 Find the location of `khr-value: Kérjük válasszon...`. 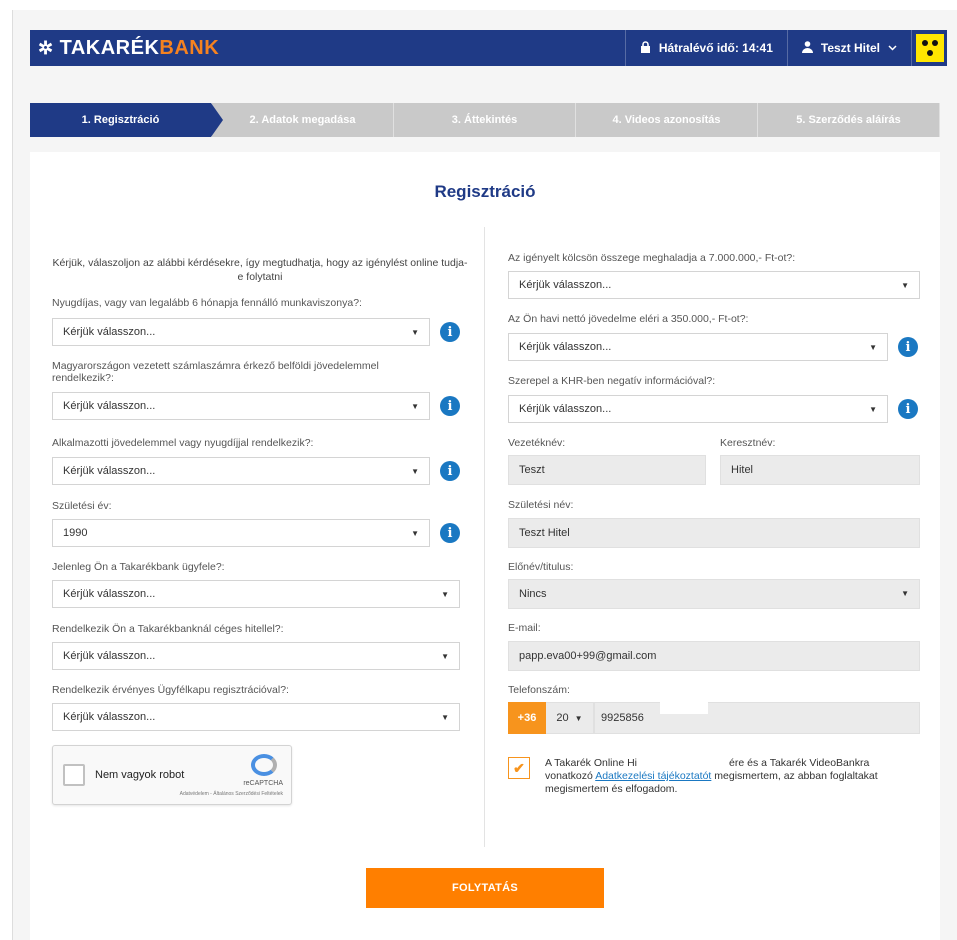

khr-value: Kérjük válasszon... is located at coordinates (565, 409).